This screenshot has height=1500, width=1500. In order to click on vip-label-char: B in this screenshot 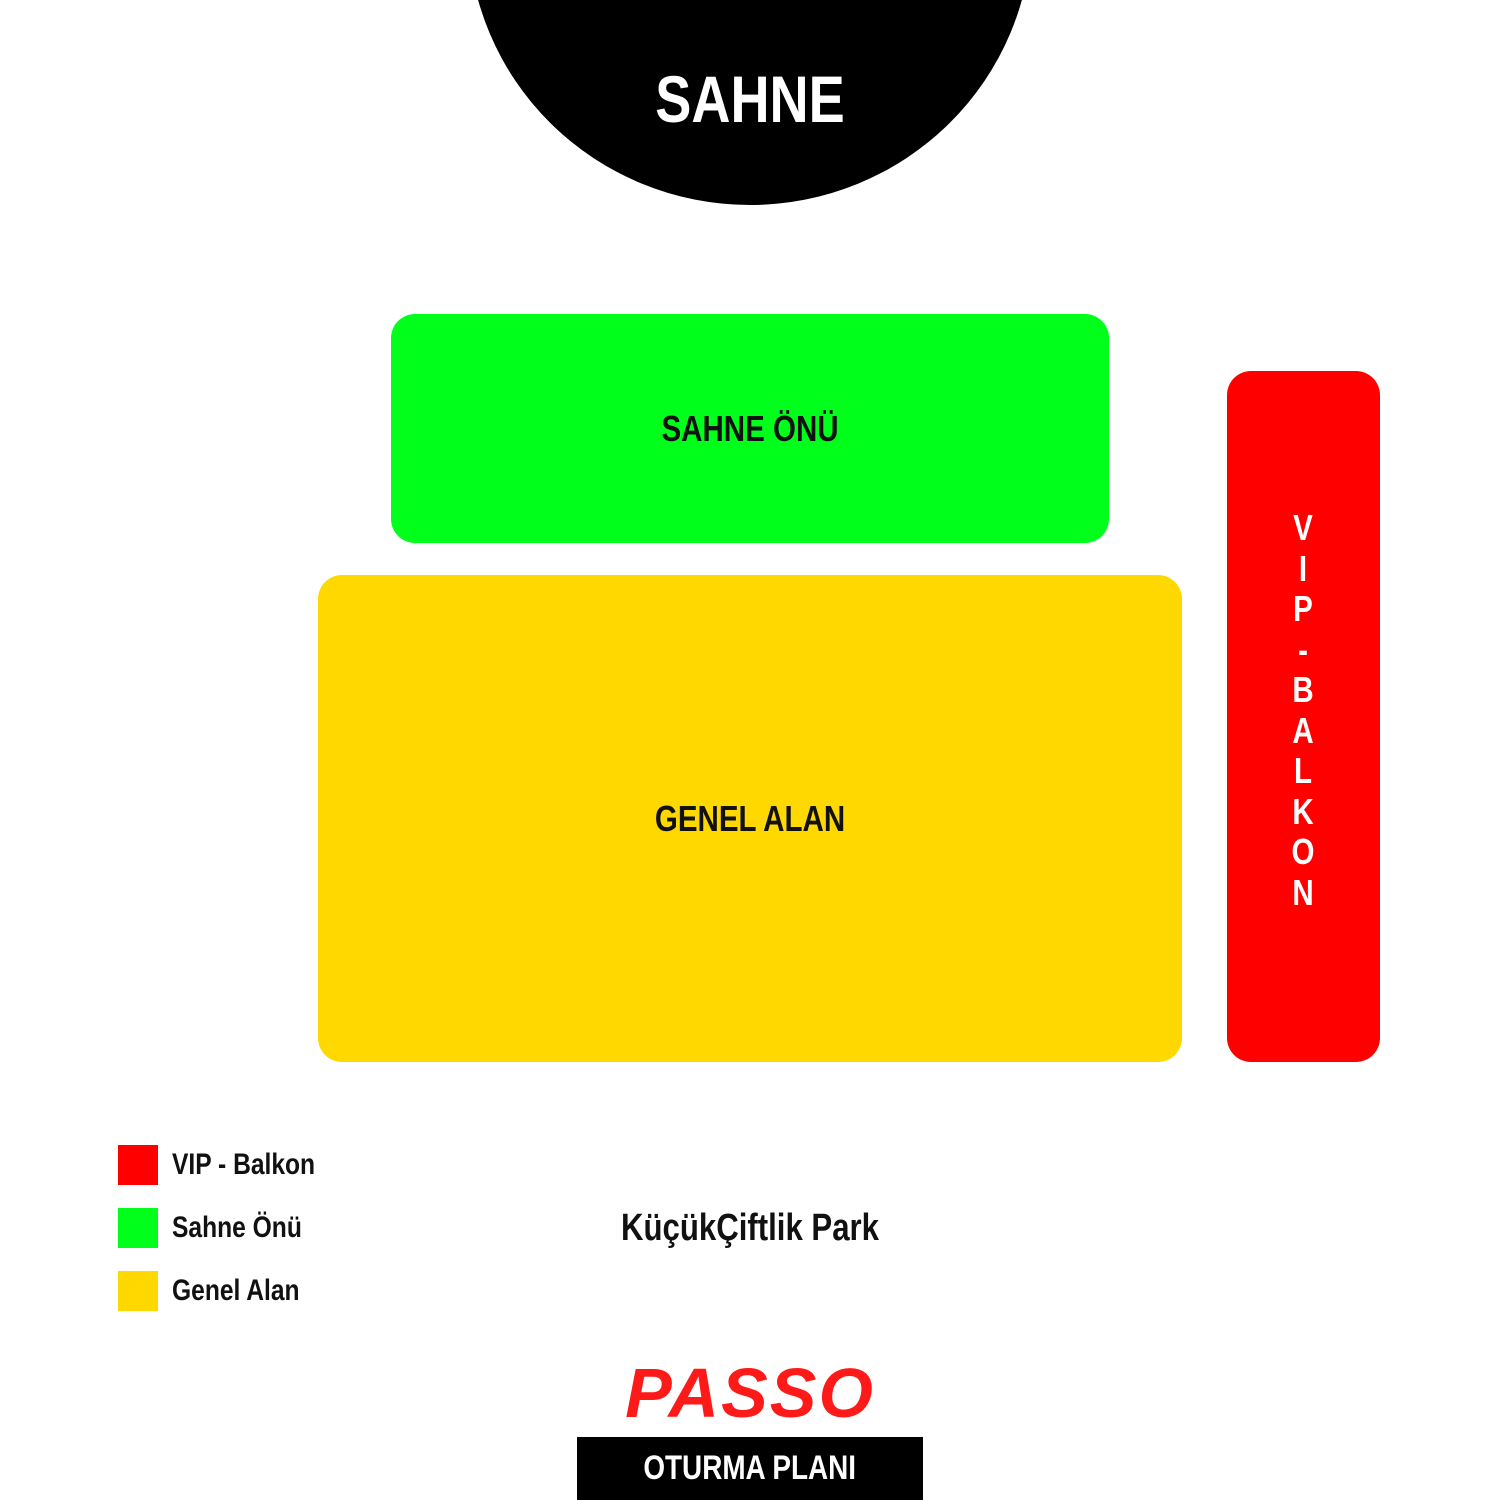, I will do `click(1303, 689)`.